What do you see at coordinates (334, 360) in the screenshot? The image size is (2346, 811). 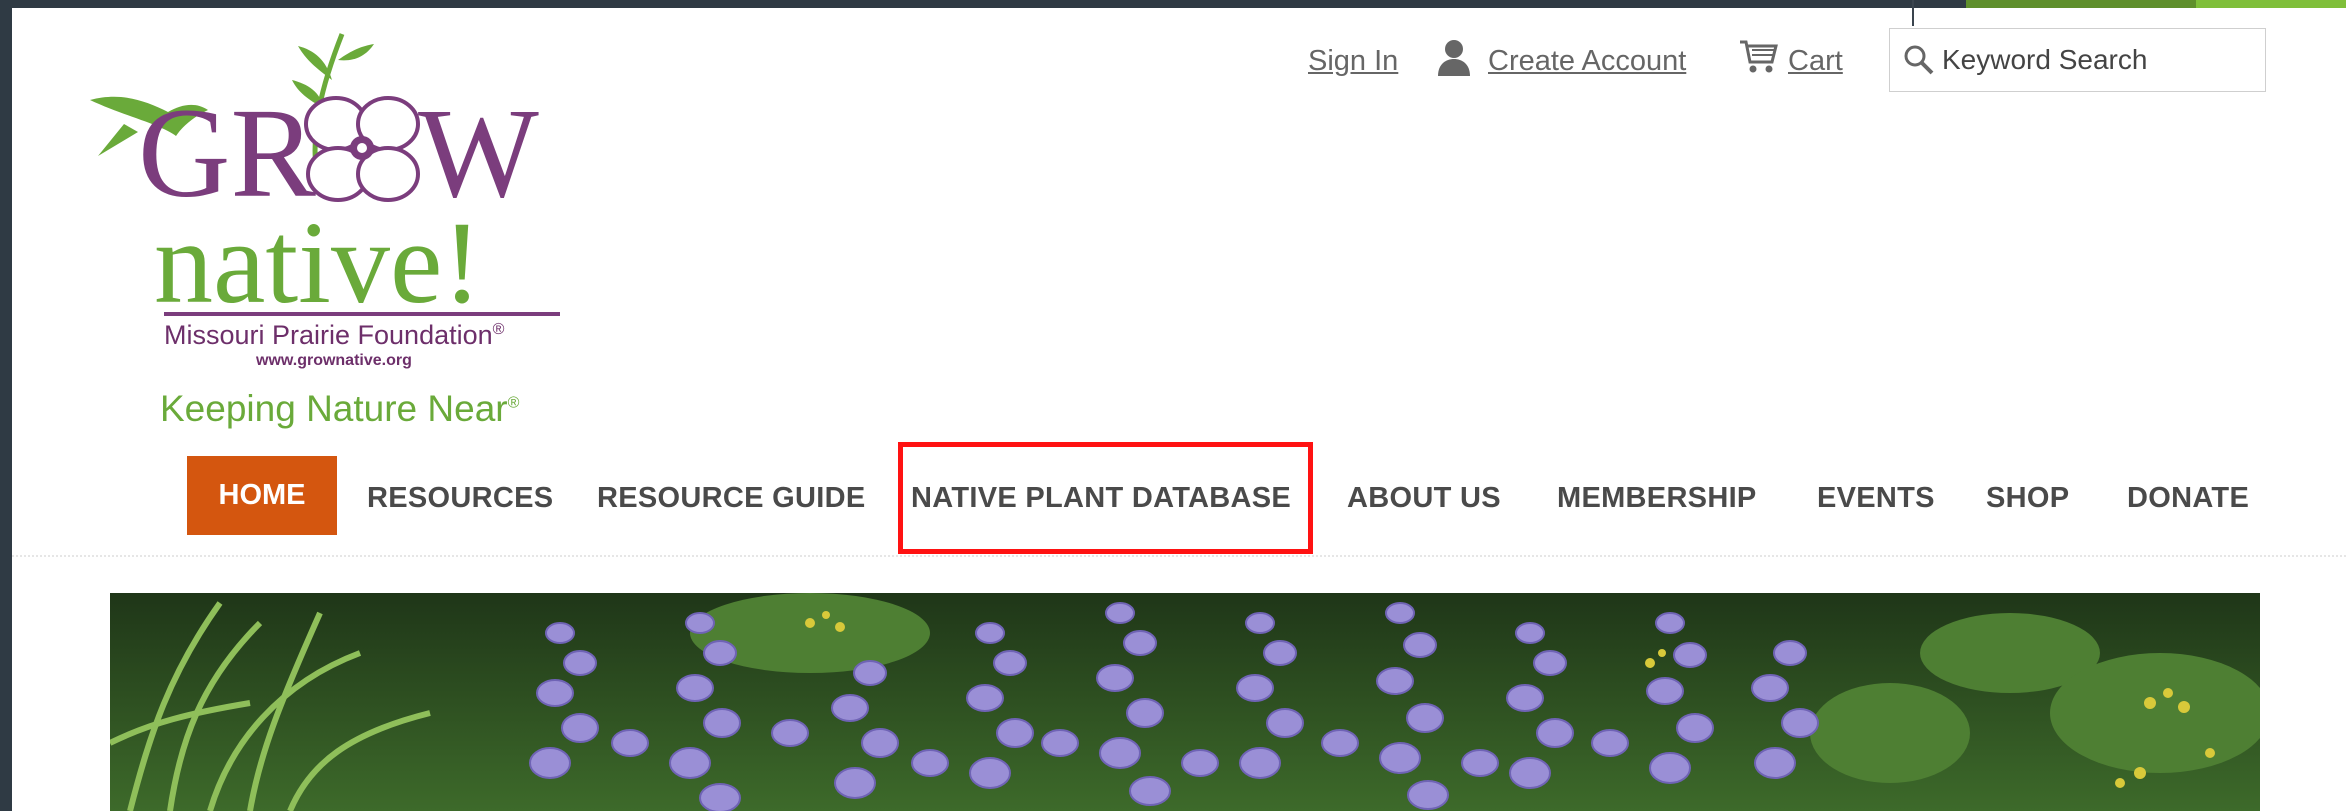 I see `logo-url: www.grownative.org` at bounding box center [334, 360].